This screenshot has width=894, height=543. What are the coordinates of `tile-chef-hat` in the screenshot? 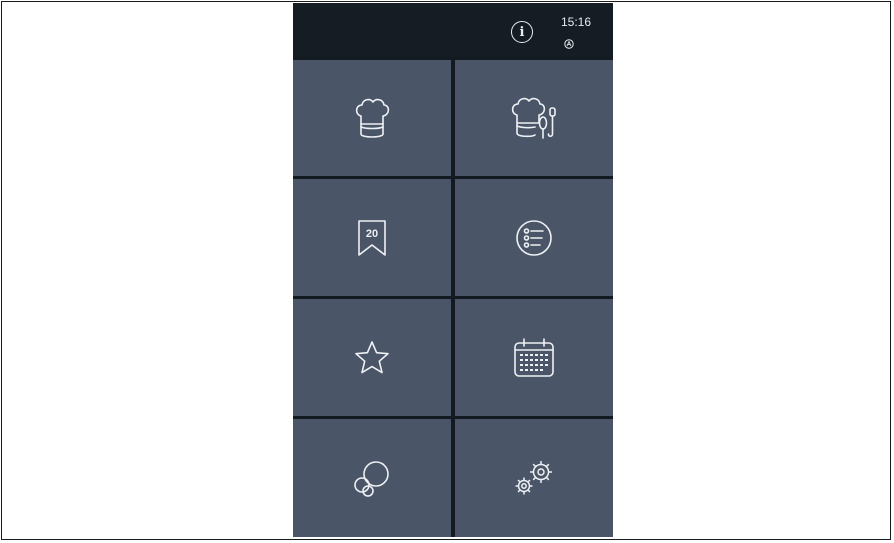 It's located at (372, 118).